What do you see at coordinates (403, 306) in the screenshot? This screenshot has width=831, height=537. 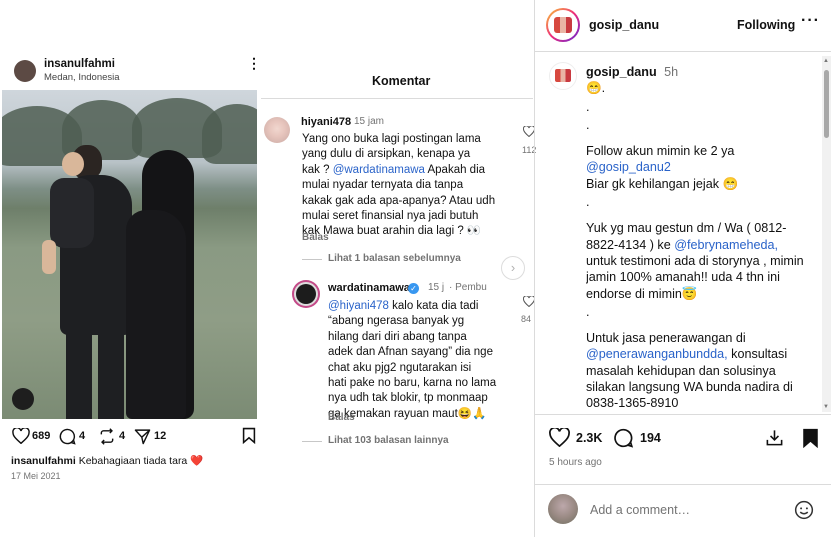 I see `comment-line: @hiyani478 kalo kata dia tadi` at bounding box center [403, 306].